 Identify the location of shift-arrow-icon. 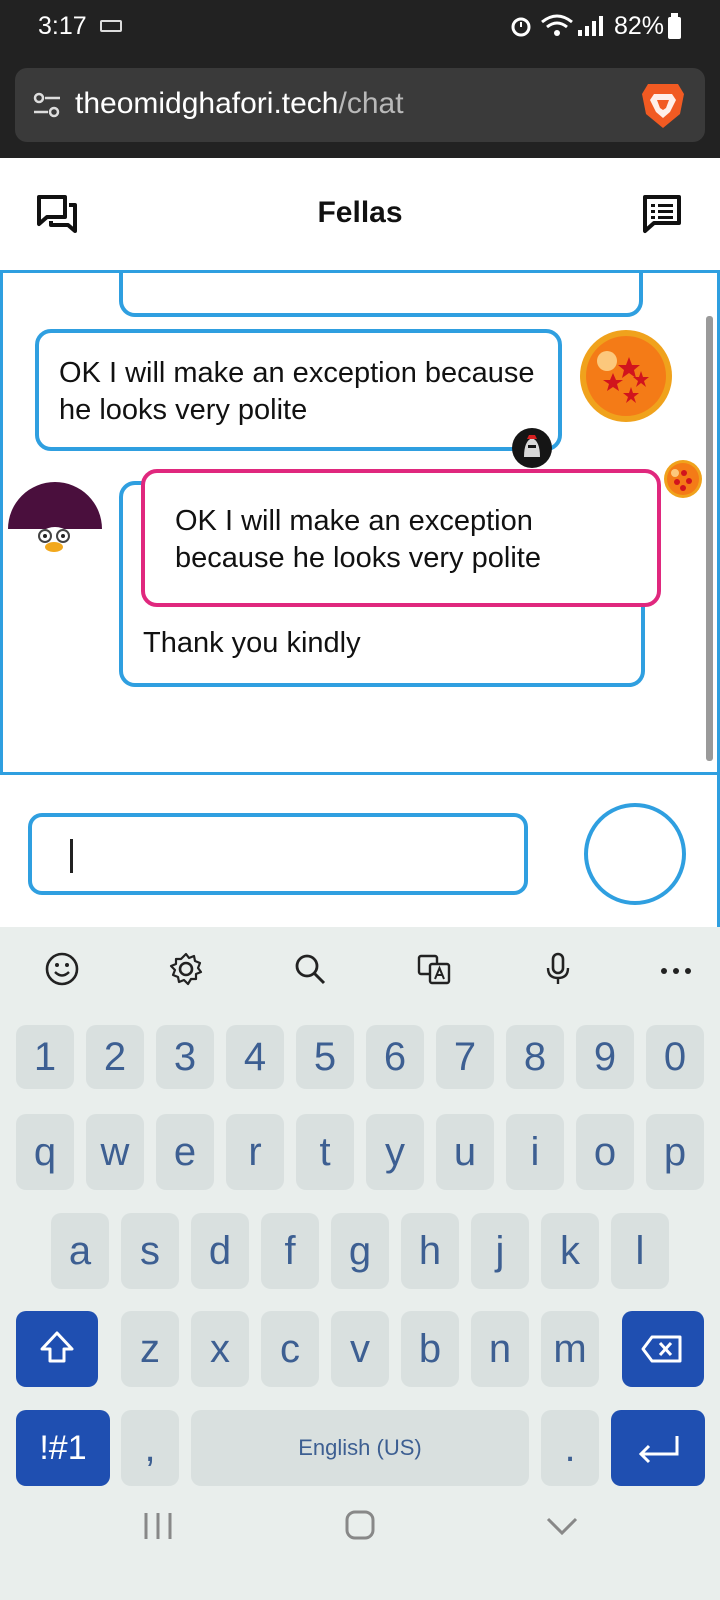
(57, 1347).